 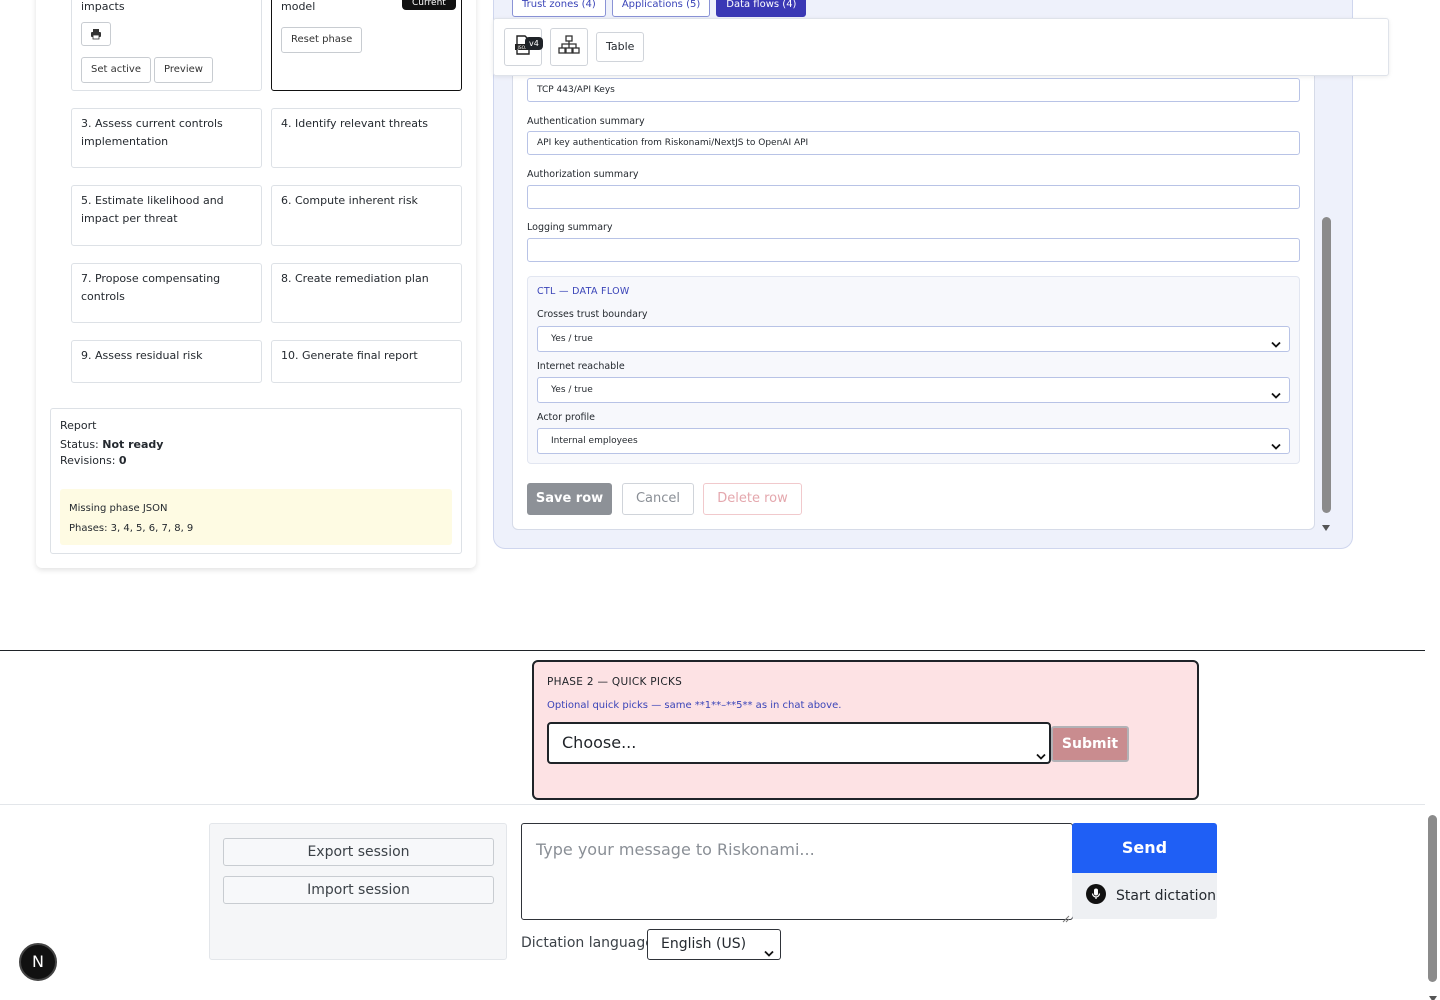 What do you see at coordinates (523, 47) in the screenshot?
I see `json-view-button: JSON v4` at bounding box center [523, 47].